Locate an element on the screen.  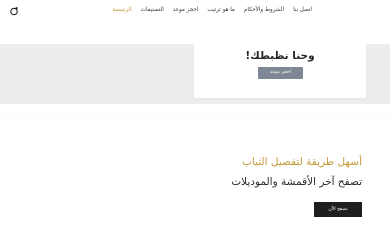
nav-item-home: الرئيسية is located at coordinates (122, 10).